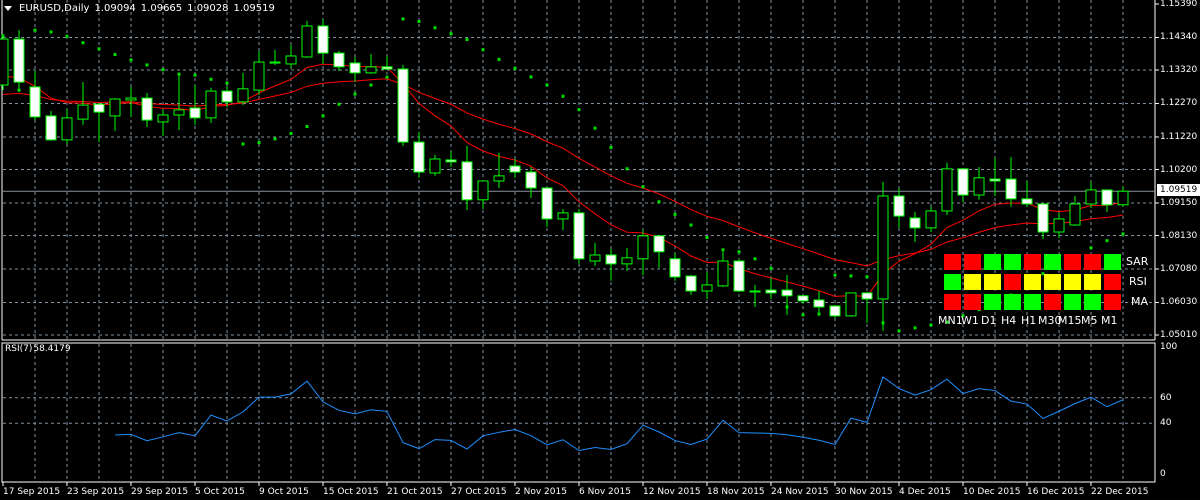  I want to click on menu-triangle-icon, so click(8, 8).